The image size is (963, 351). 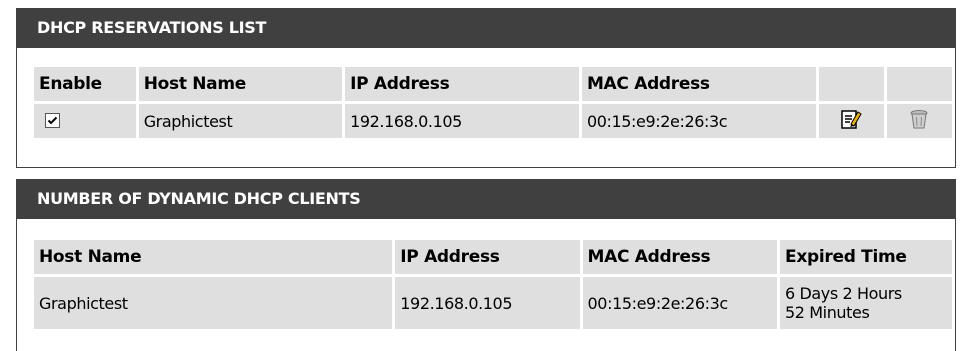 What do you see at coordinates (827, 312) in the screenshot?
I see `expired-time-line-2: 52 Minutes` at bounding box center [827, 312].